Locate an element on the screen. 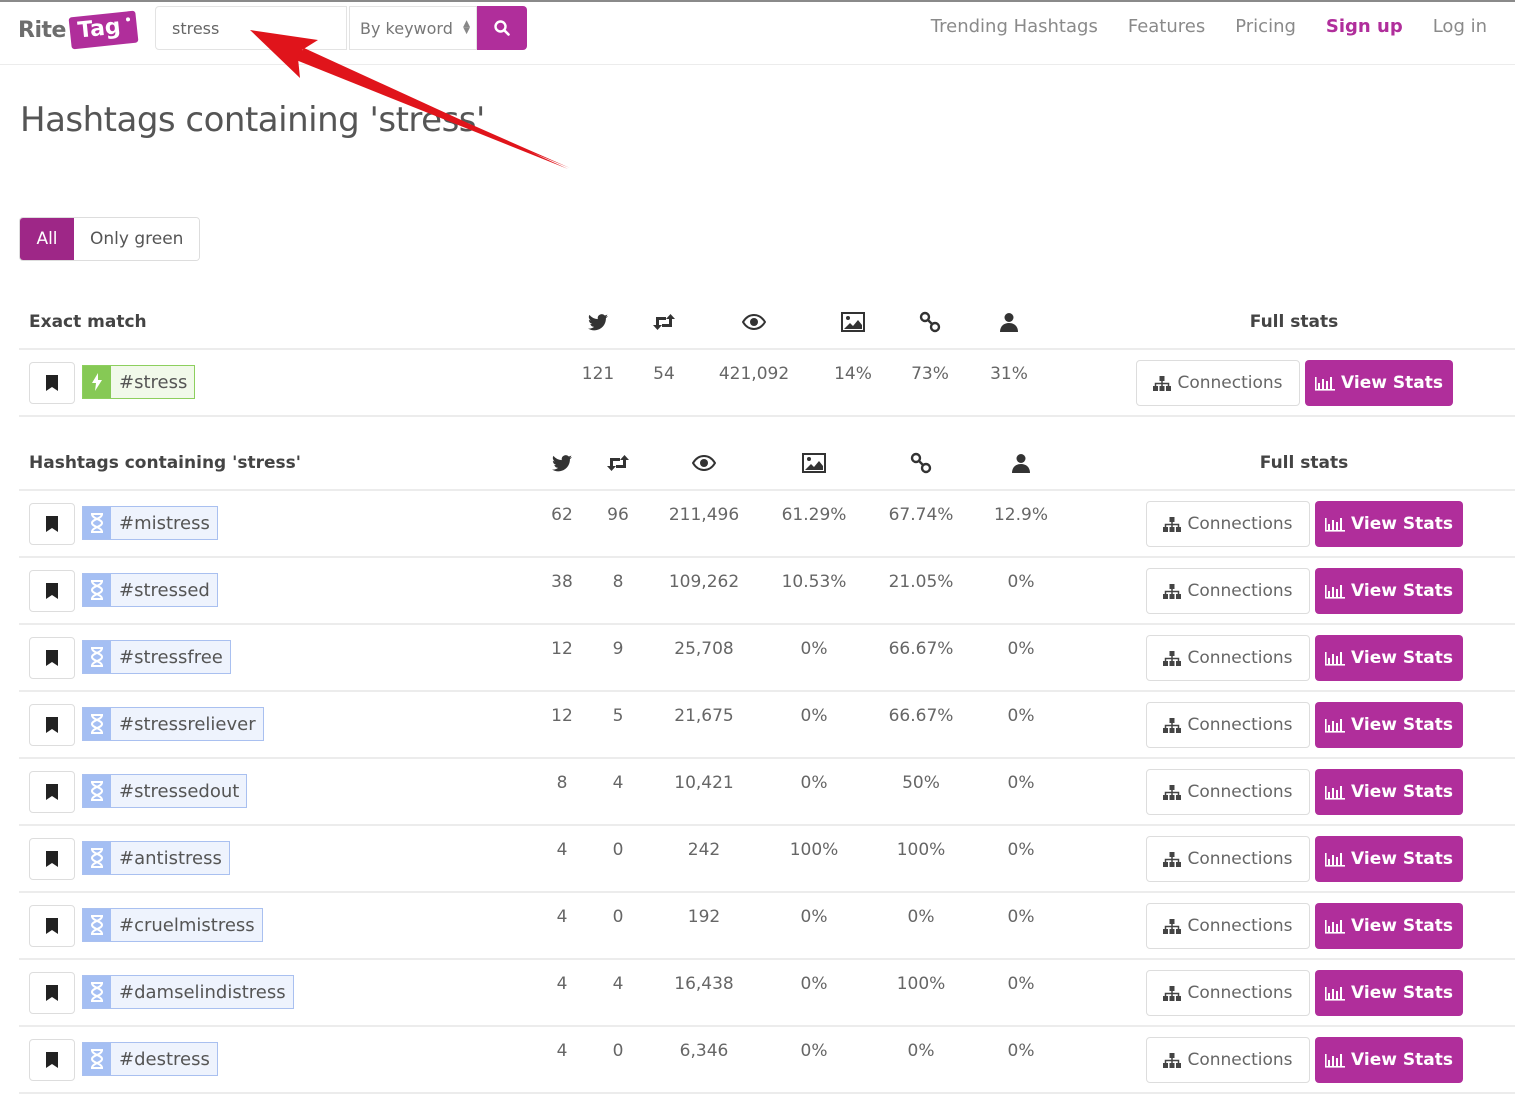 The width and height of the screenshot is (1515, 1101). exposure-value: 16,438 is located at coordinates (704, 984).